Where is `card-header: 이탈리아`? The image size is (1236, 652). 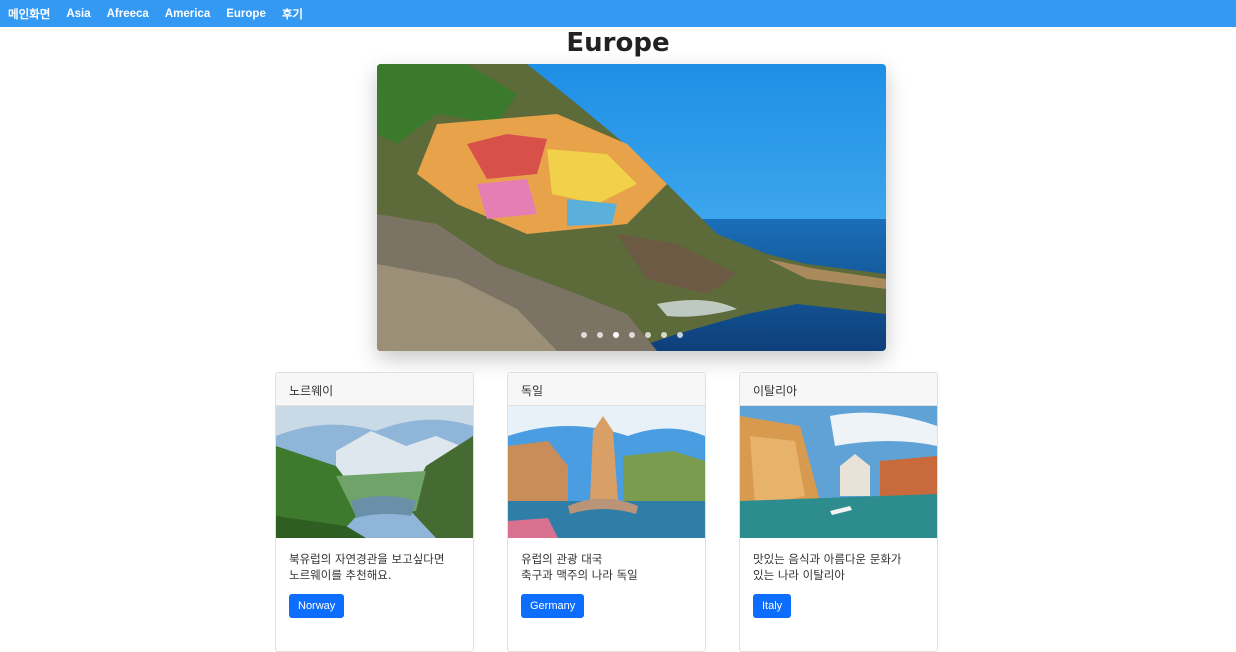
card-header: 이탈리아 is located at coordinates (838, 389).